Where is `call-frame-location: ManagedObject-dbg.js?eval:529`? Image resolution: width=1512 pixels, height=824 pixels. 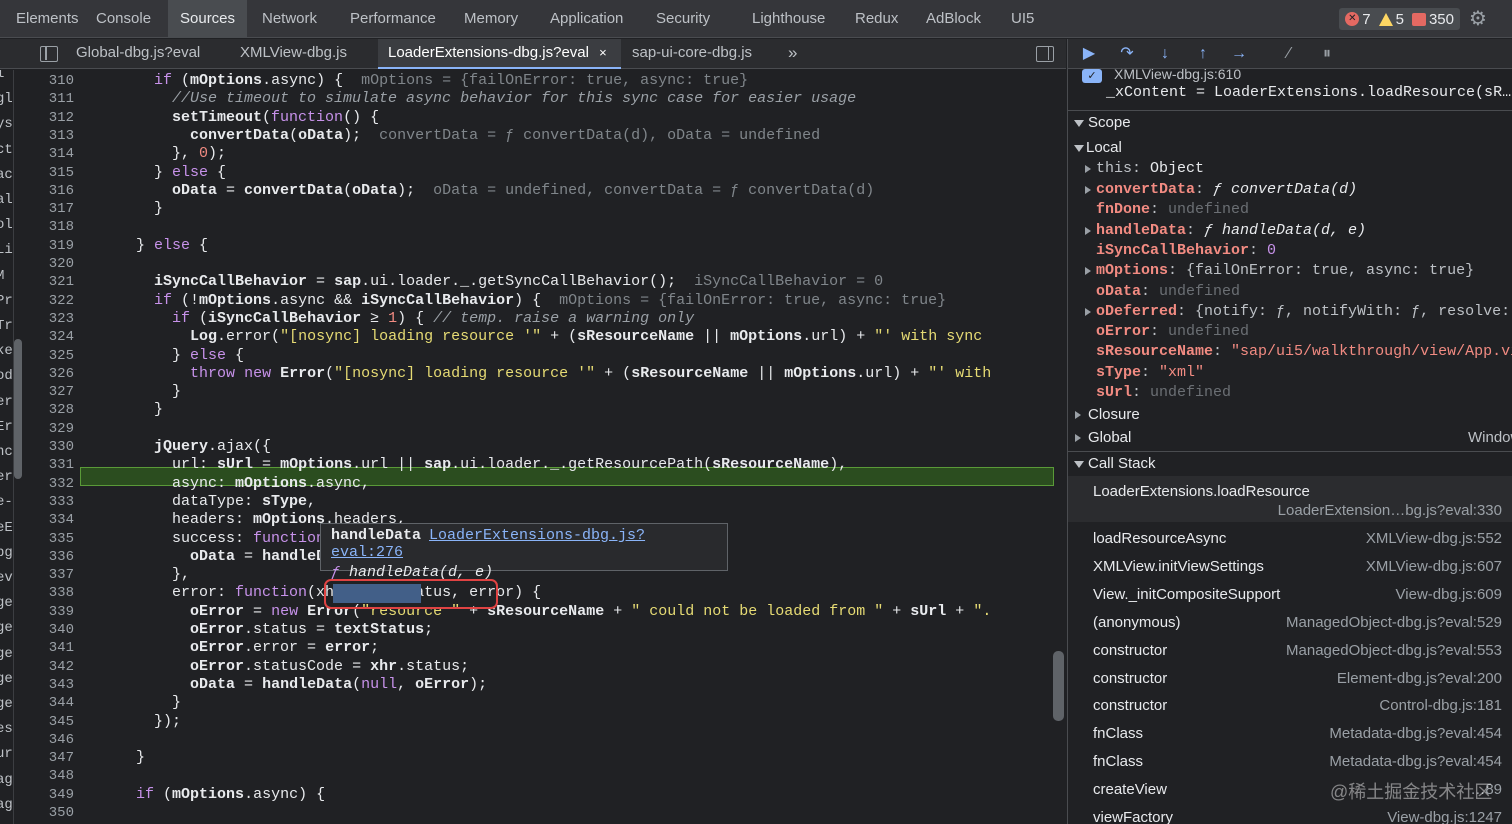
call-frame-location: ManagedObject-dbg.js?eval:529 is located at coordinates (1394, 622).